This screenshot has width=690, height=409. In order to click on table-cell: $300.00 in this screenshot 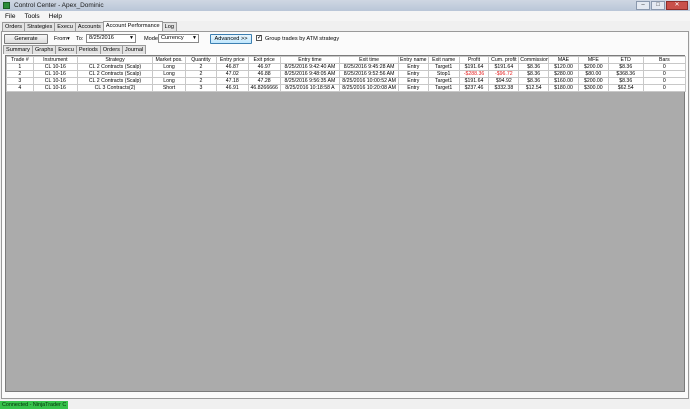, I will do `click(593, 88)`.